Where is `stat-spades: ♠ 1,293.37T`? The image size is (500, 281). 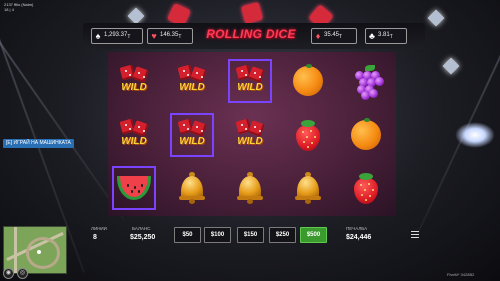 stat-spades: ♠ 1,293.37T is located at coordinates (117, 36).